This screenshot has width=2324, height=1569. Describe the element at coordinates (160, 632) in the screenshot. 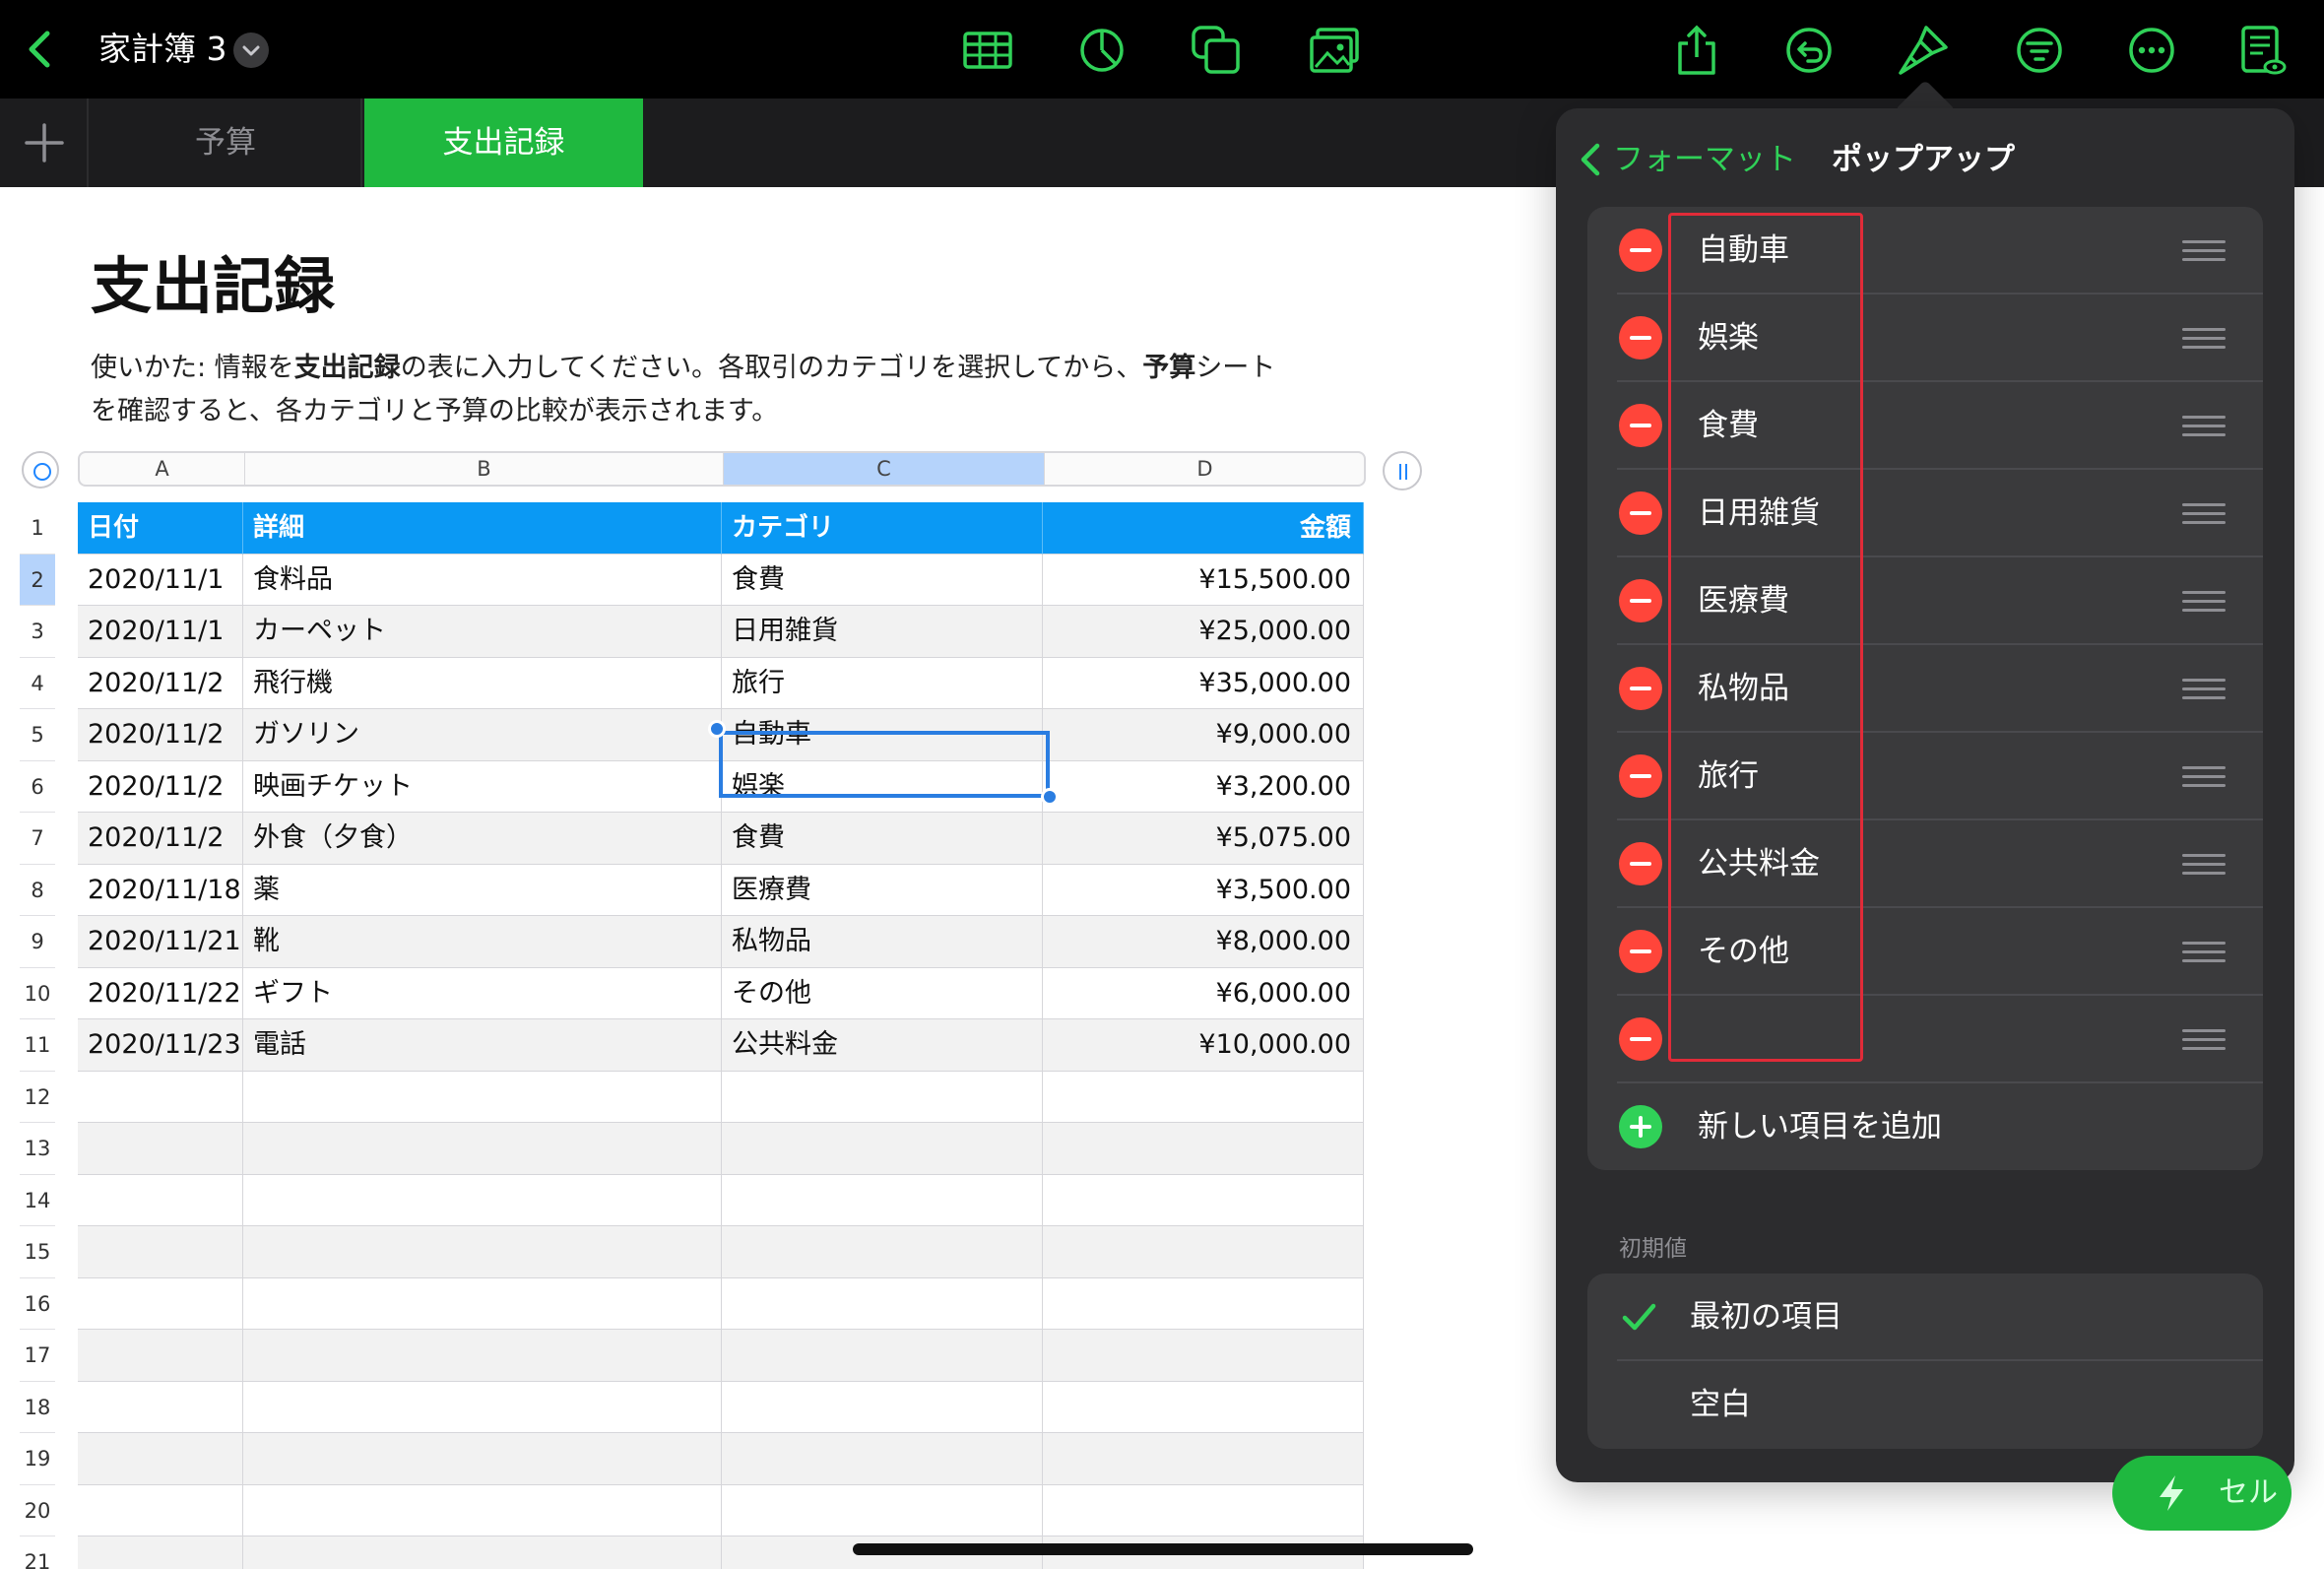

I see `table-cell: 2020/11/1` at that location.